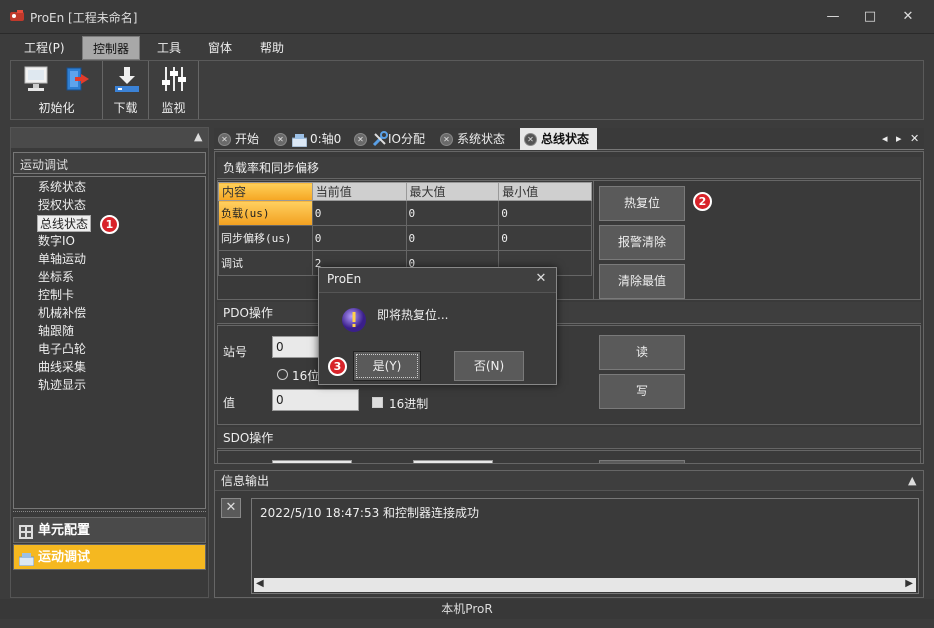  I want to click on col-header-max: 最大值, so click(452, 191).